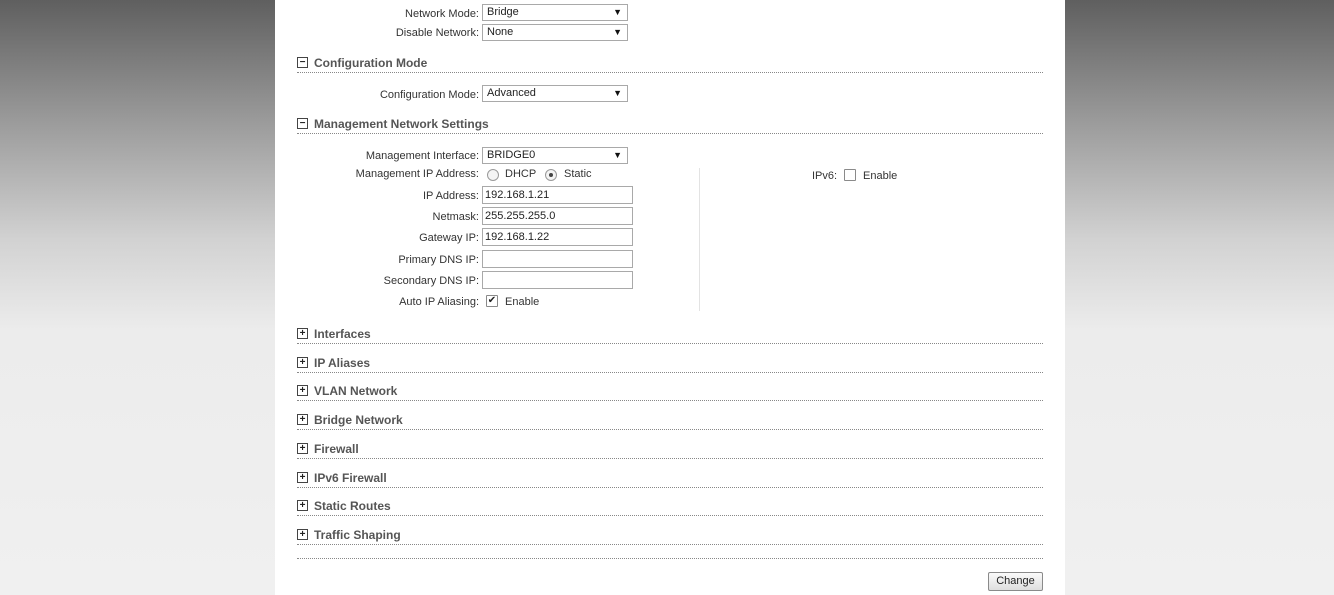 The image size is (1334, 595). What do you see at coordinates (352, 506) in the screenshot?
I see `section-title: Static Routes` at bounding box center [352, 506].